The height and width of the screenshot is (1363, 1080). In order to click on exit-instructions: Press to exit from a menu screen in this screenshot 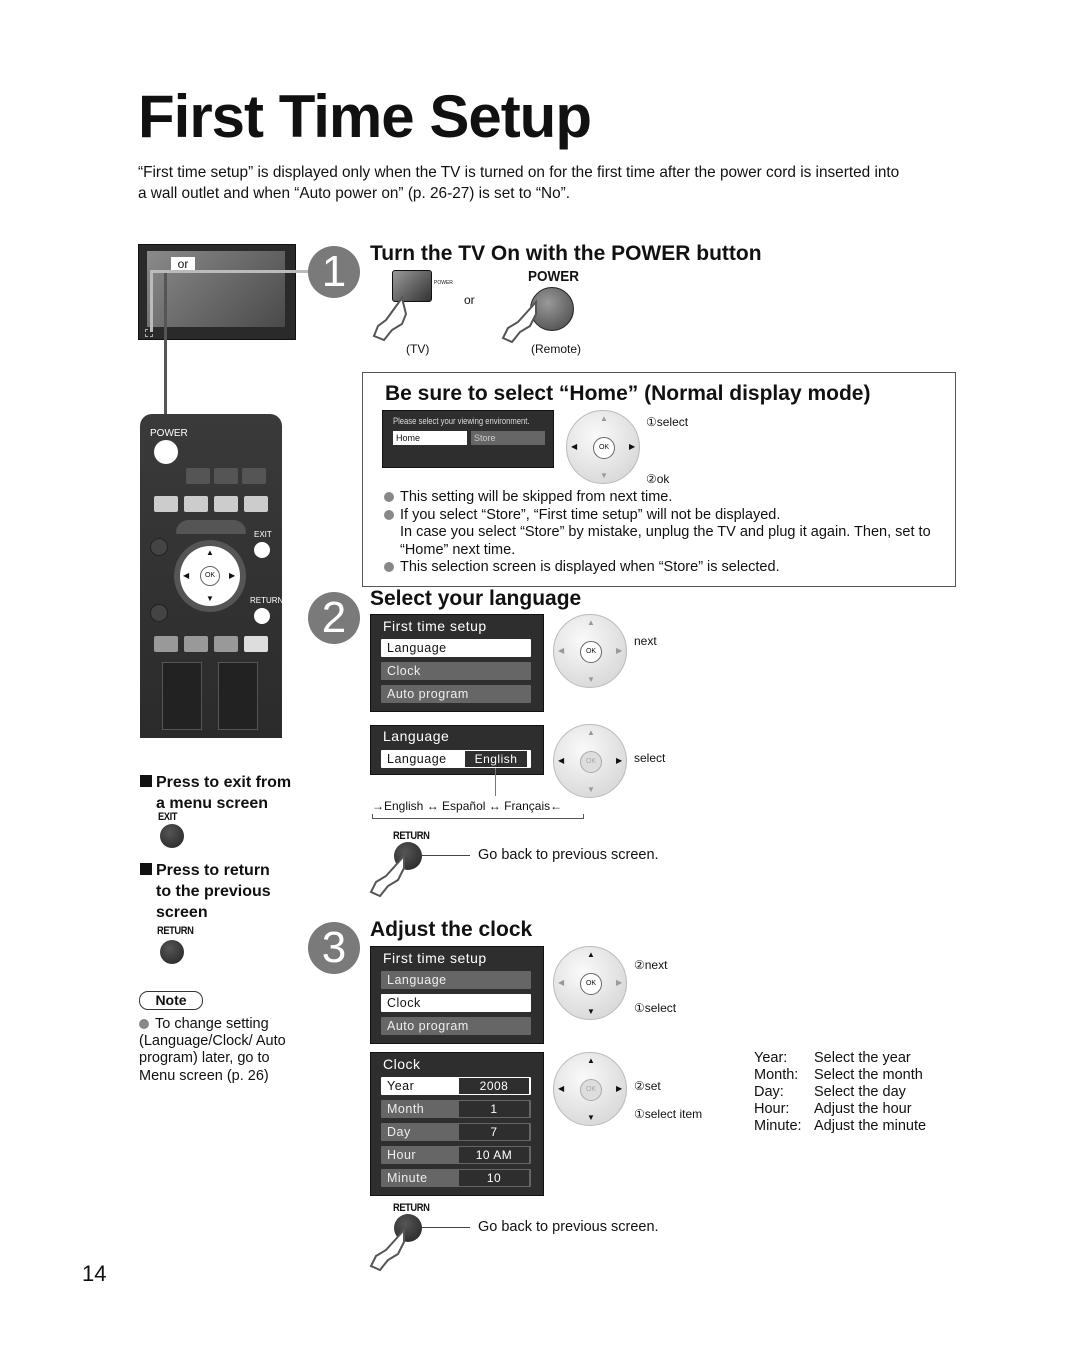, I will do `click(215, 793)`.